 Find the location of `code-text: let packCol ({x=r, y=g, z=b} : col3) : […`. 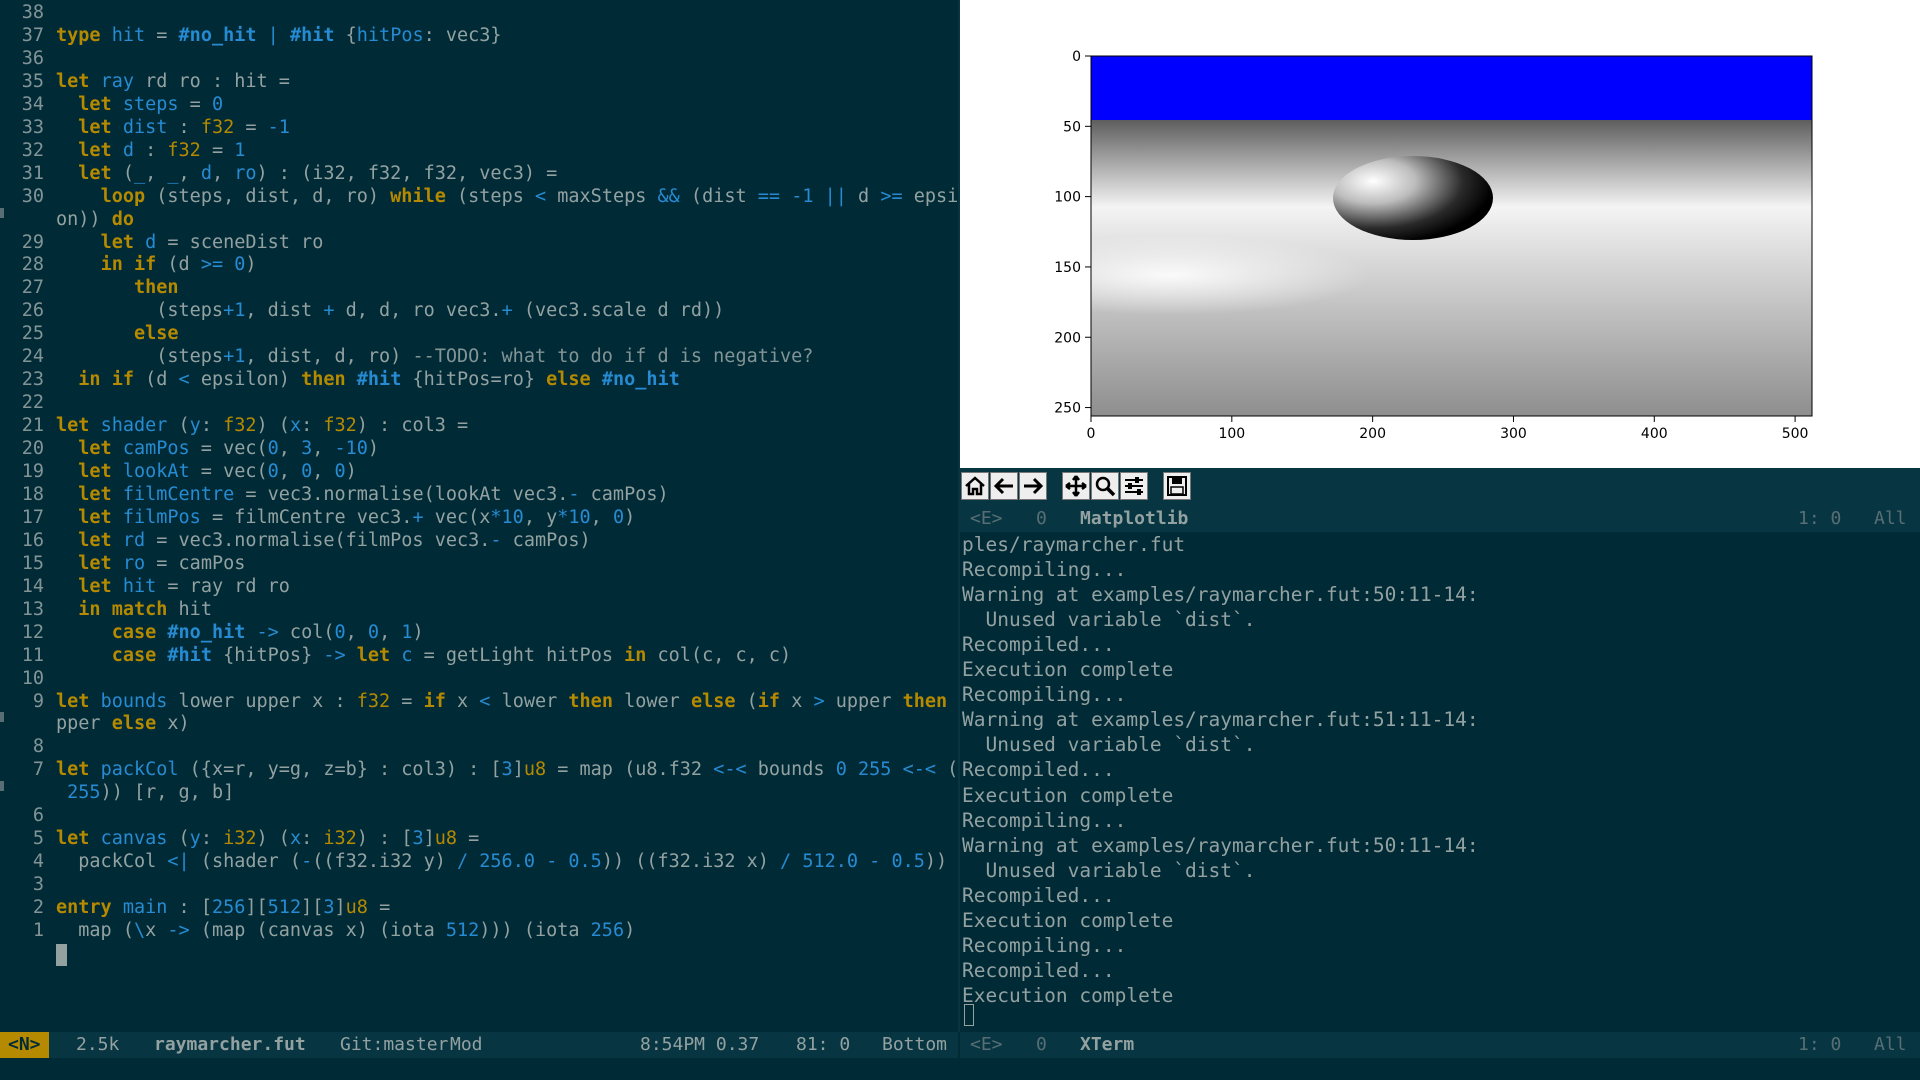

code-text: let packCol ({x=r, y=g, z=b} : col3) : [… is located at coordinates (507, 770).